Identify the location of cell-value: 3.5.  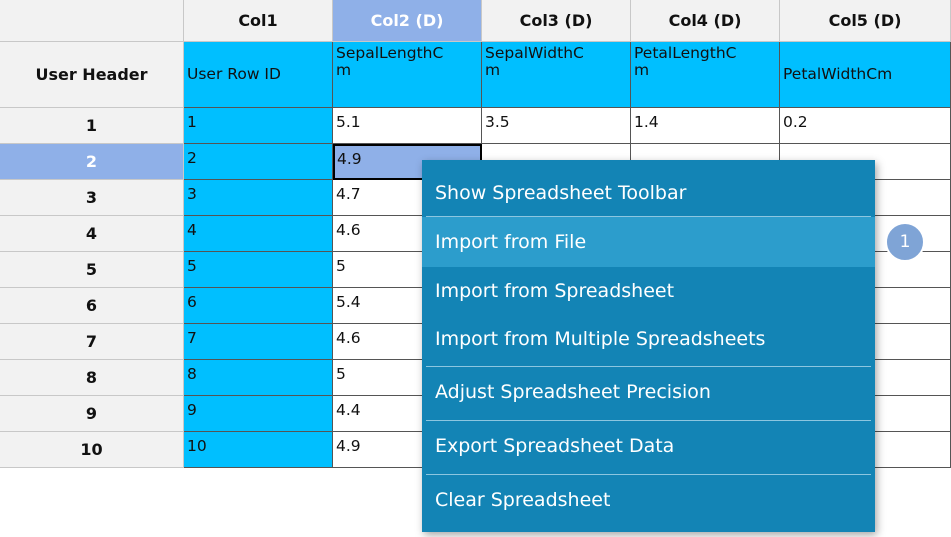
(497, 122).